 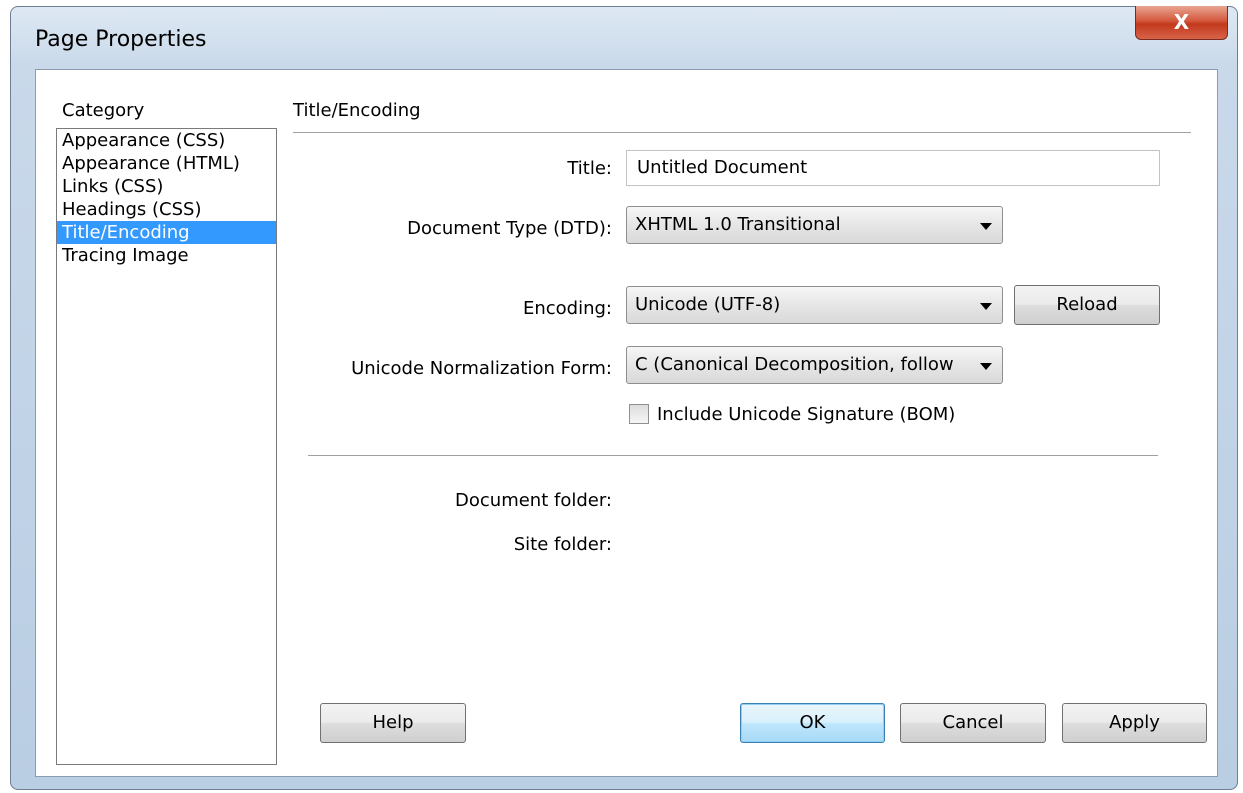 I want to click on cancel-button: Cancel, so click(x=973, y=723).